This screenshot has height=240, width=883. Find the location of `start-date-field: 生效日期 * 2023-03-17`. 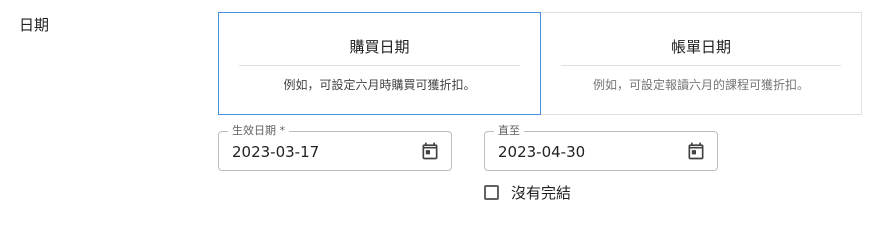

start-date-field: 生效日期 * 2023-03-17 is located at coordinates (335, 147).